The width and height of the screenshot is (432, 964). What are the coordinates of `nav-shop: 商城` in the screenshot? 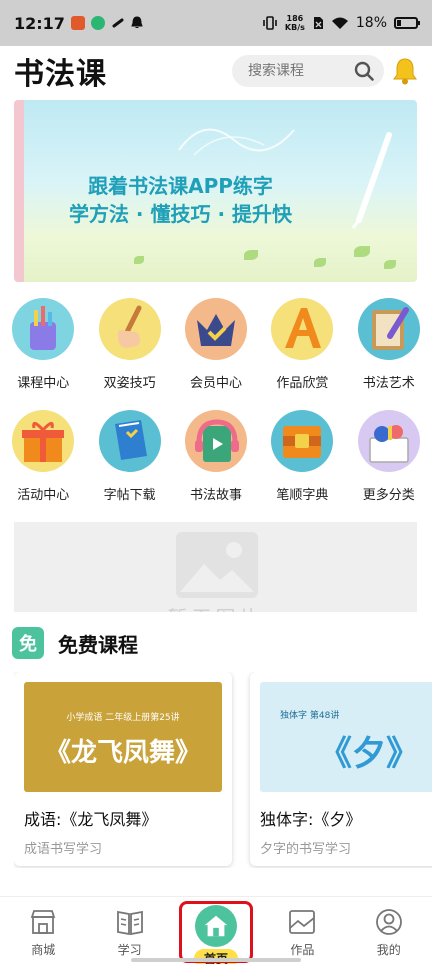 It's located at (43, 930).